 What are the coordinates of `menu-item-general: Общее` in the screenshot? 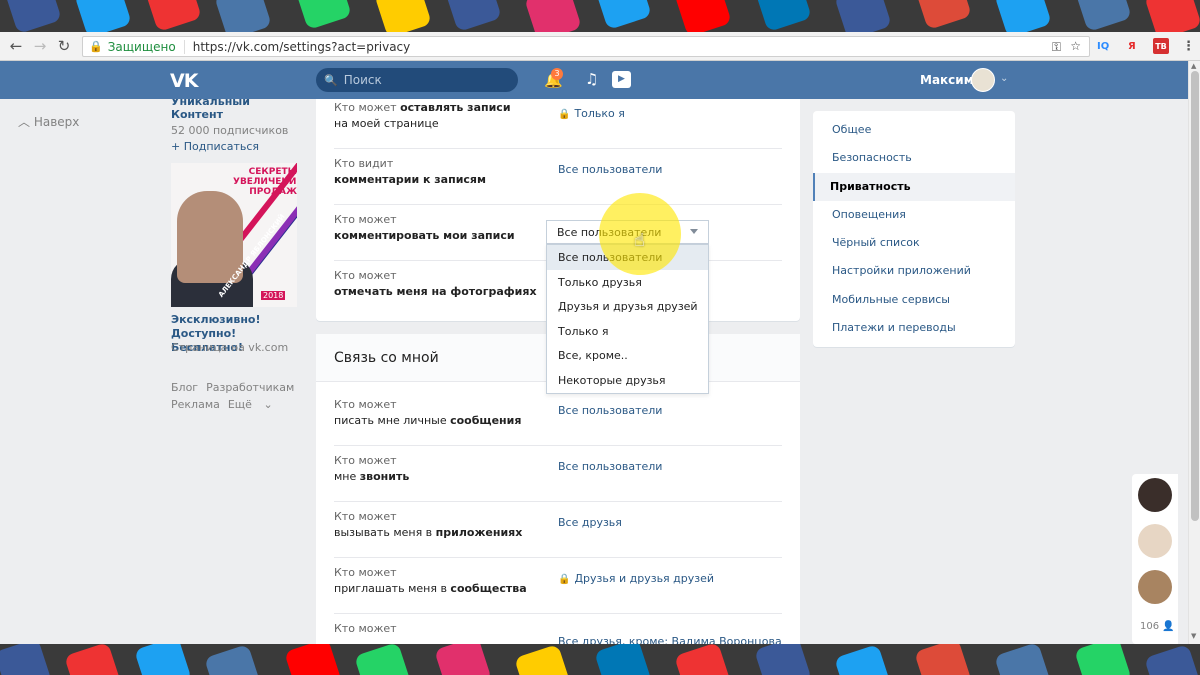 It's located at (914, 130).